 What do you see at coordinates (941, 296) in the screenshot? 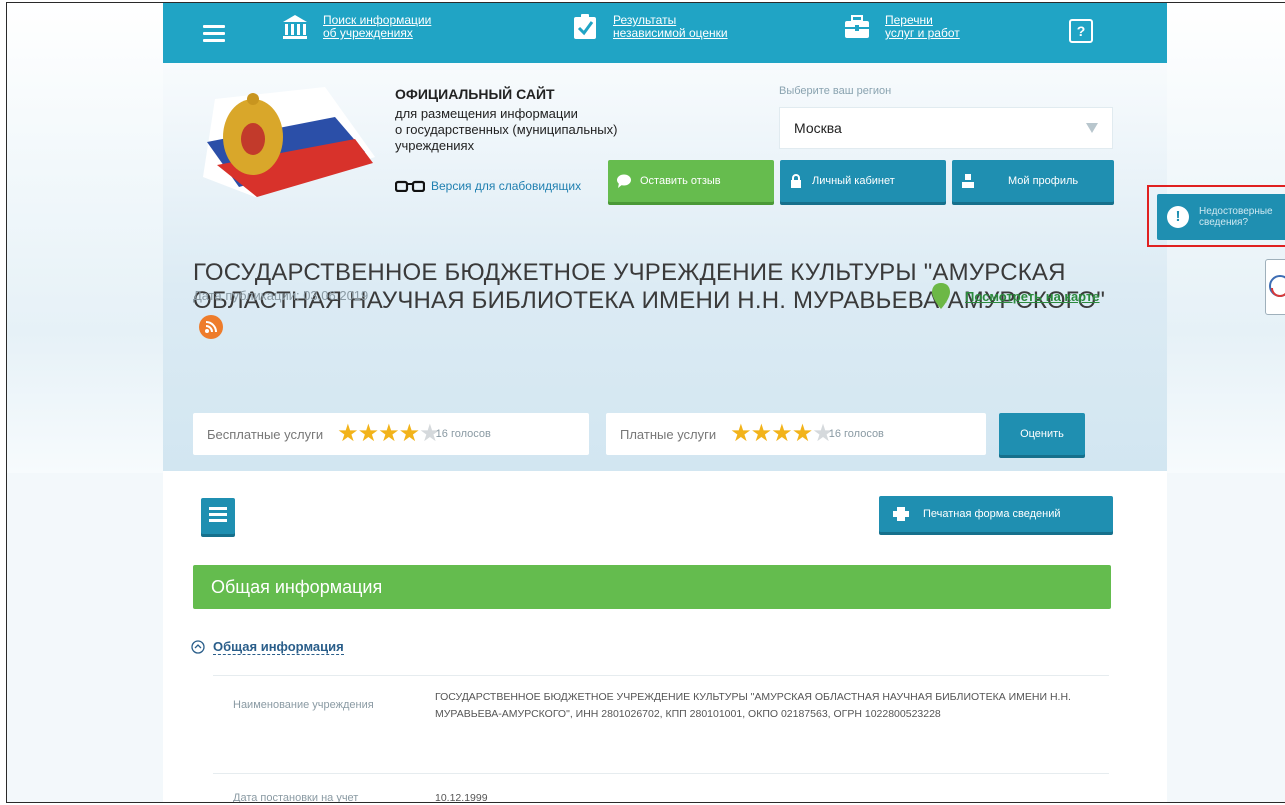
I see `map-pin-icon` at bounding box center [941, 296].